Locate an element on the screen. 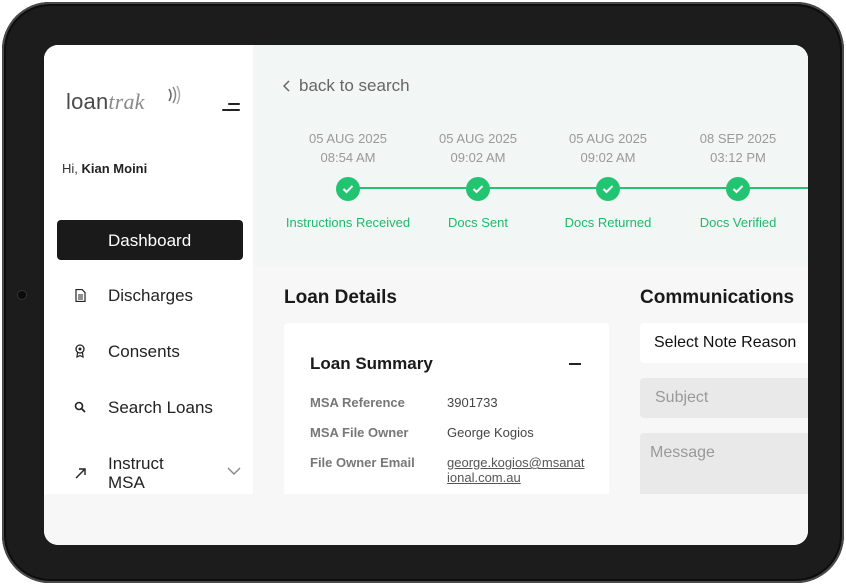 The image size is (846, 585). timeline-step: 05 AUG 2025 09:02 AM Docs Sent is located at coordinates (478, 179).